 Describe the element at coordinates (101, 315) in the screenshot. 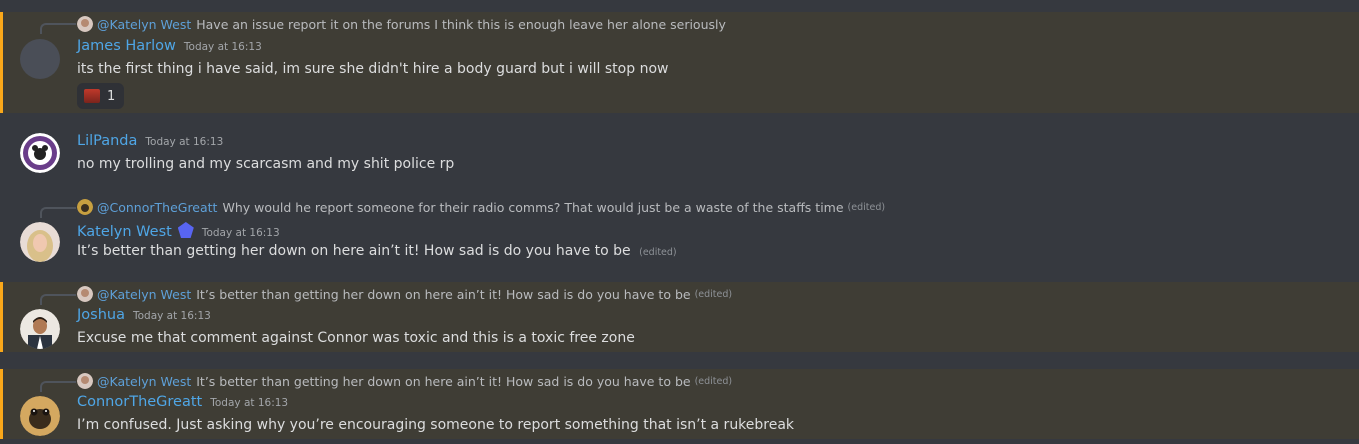

I see `author-name: Joshua` at that location.